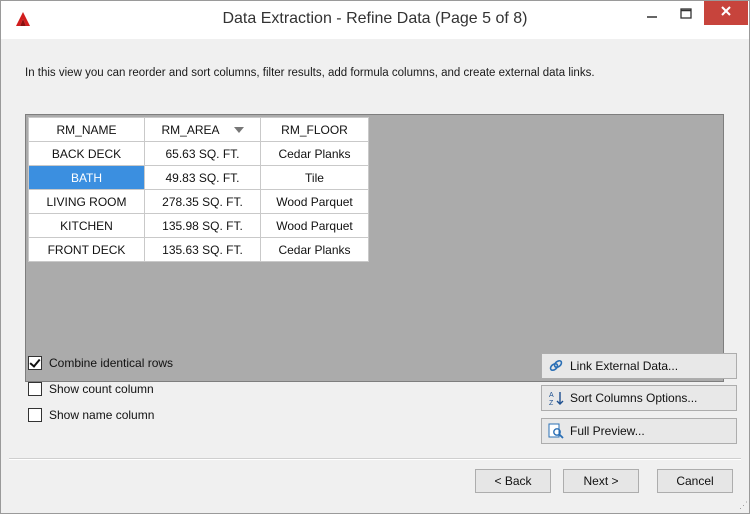 The width and height of the screenshot is (750, 514). Describe the element at coordinates (202, 129) in the screenshot. I see `column-header-rm-area: RM_AREA` at that location.